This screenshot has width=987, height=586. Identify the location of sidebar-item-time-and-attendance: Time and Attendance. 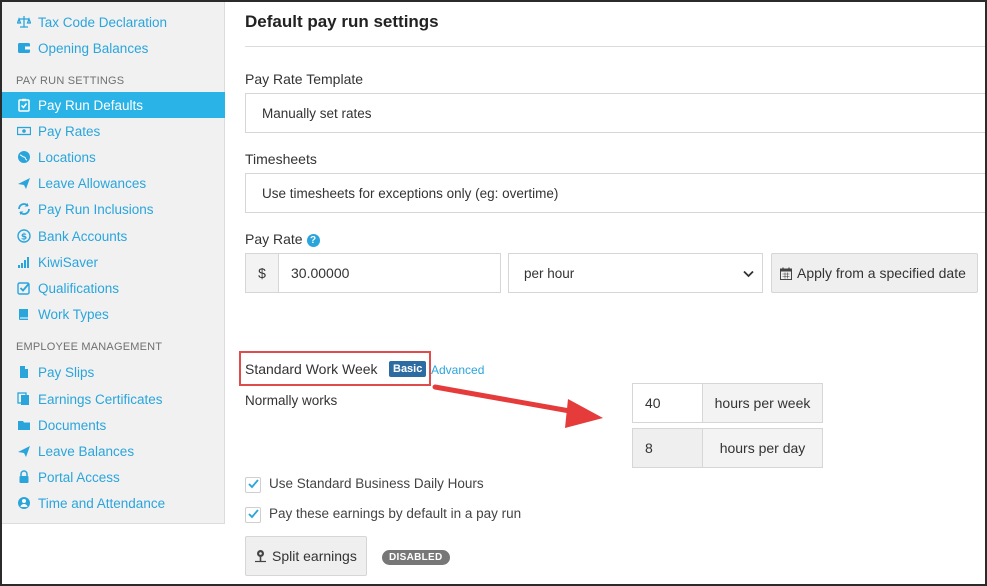
(113, 503).